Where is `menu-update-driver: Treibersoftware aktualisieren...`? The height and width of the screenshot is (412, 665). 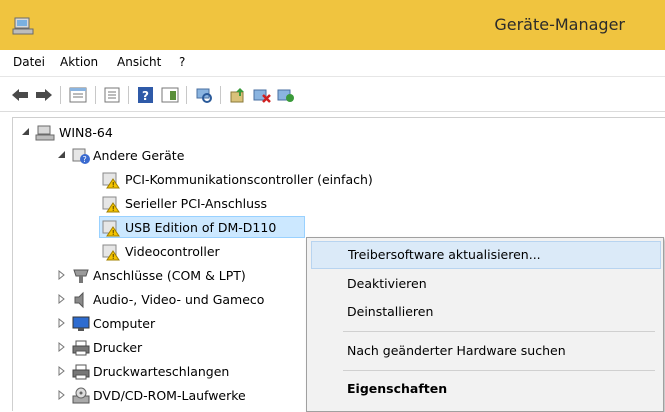 menu-update-driver: Treibersoftware aktualisieren... is located at coordinates (486, 255).